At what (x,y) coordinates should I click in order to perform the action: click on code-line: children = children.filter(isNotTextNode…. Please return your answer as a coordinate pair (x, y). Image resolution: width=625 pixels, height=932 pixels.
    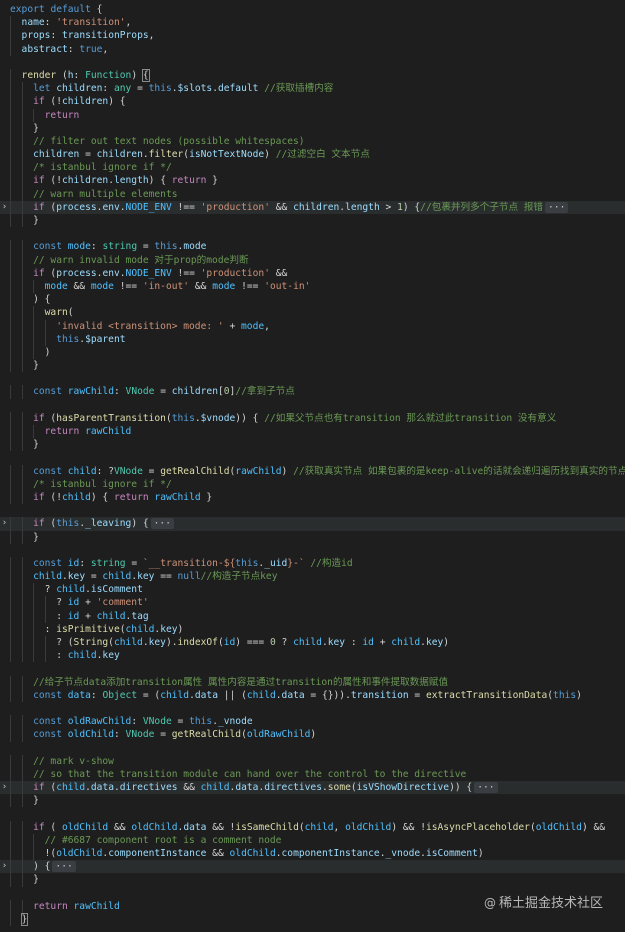
    Looking at the image, I should click on (312, 155).